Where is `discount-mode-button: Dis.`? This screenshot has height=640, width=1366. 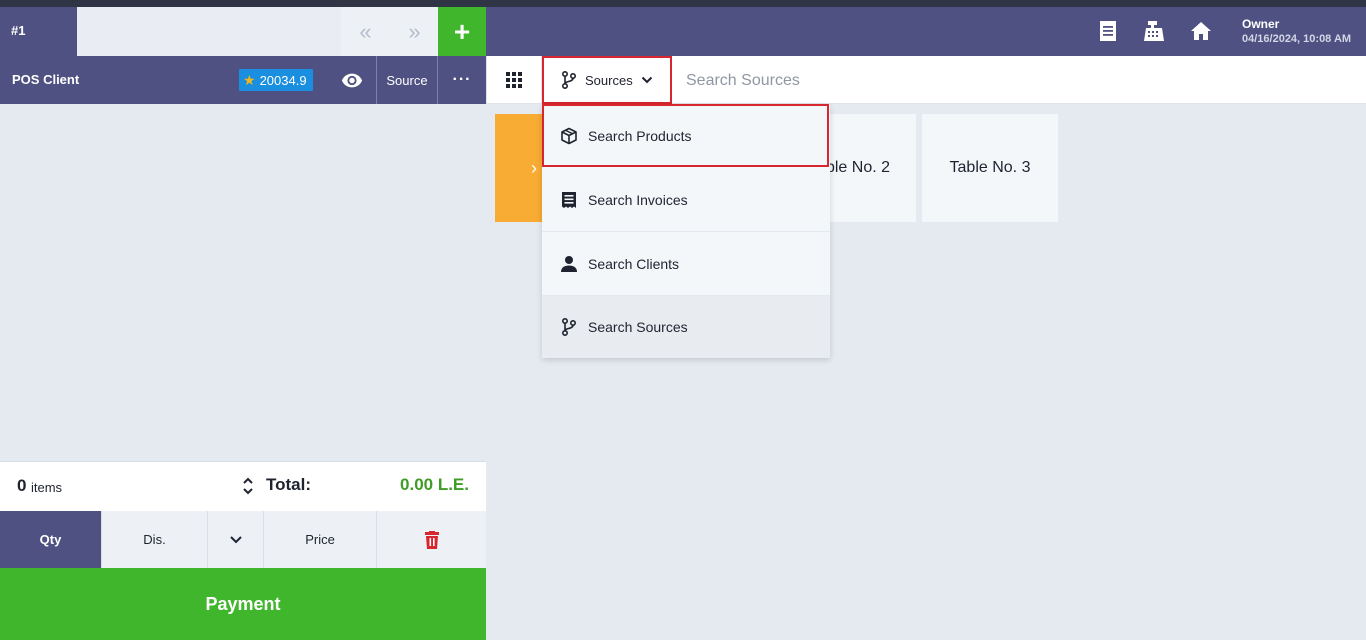 discount-mode-button: Dis. is located at coordinates (155, 539).